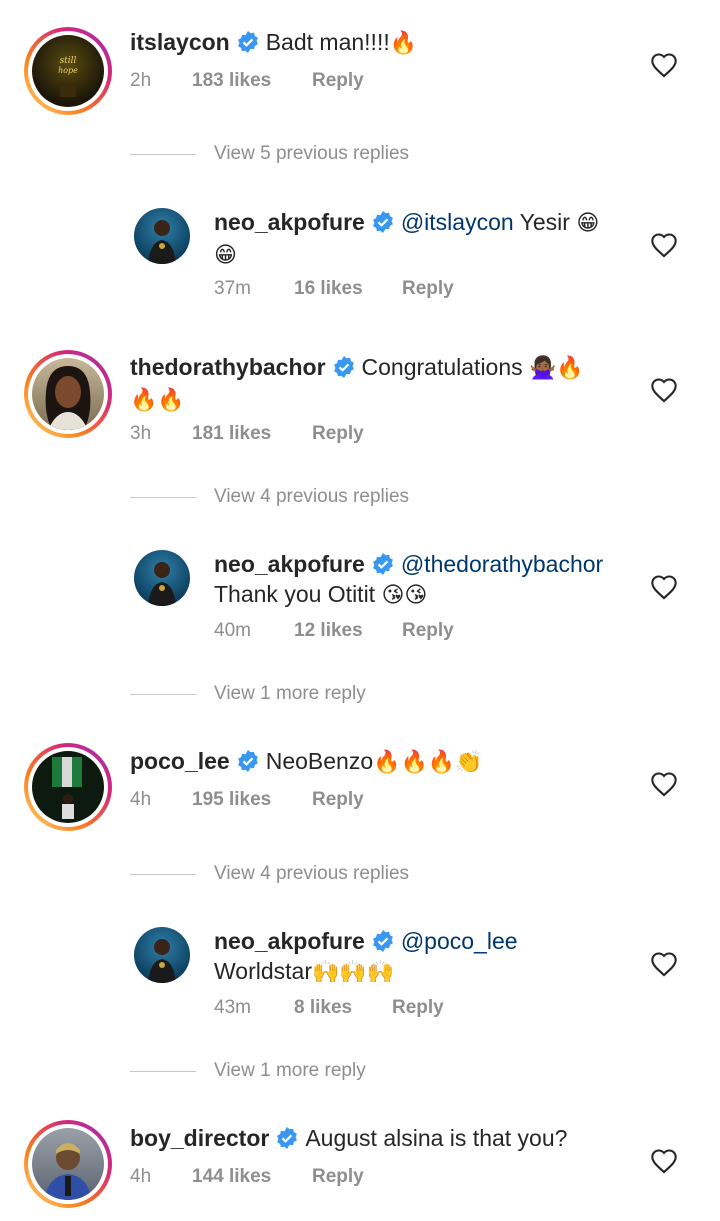 This screenshot has width=720, height=1221. I want to click on mention-link: @itslaycon, so click(457, 222).